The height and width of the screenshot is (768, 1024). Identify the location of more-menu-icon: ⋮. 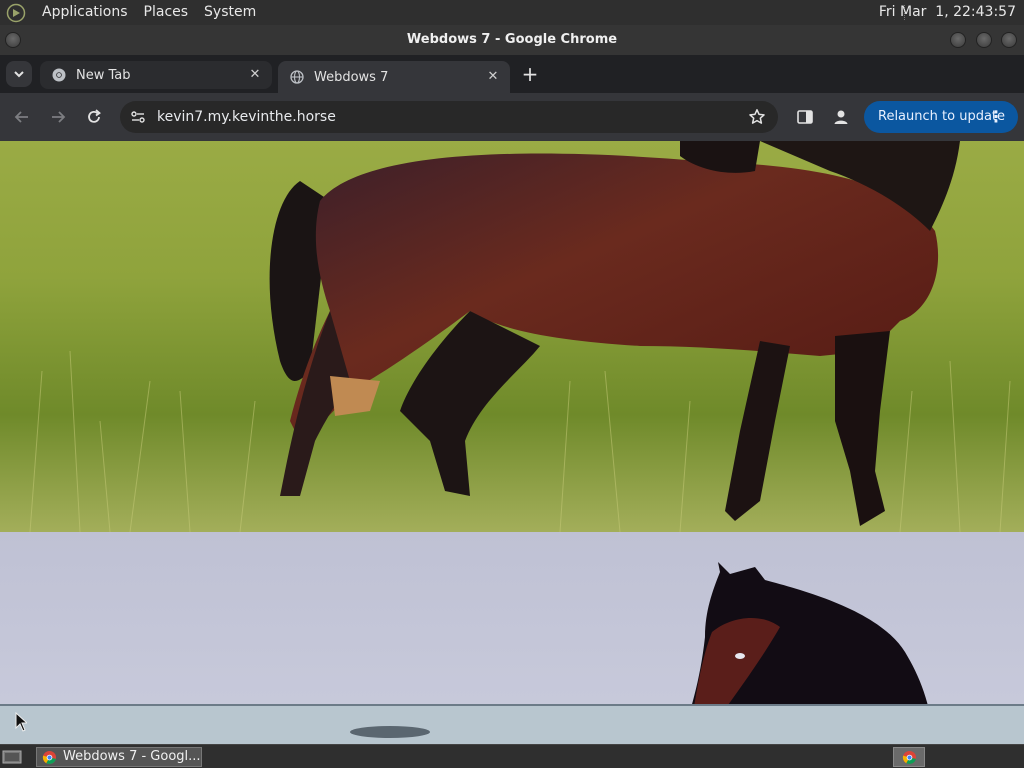
(996, 117).